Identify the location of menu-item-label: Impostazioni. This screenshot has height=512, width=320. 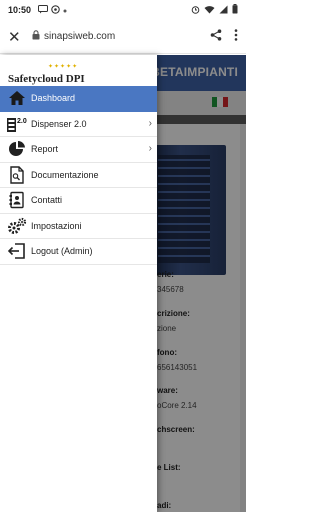
(56, 225).